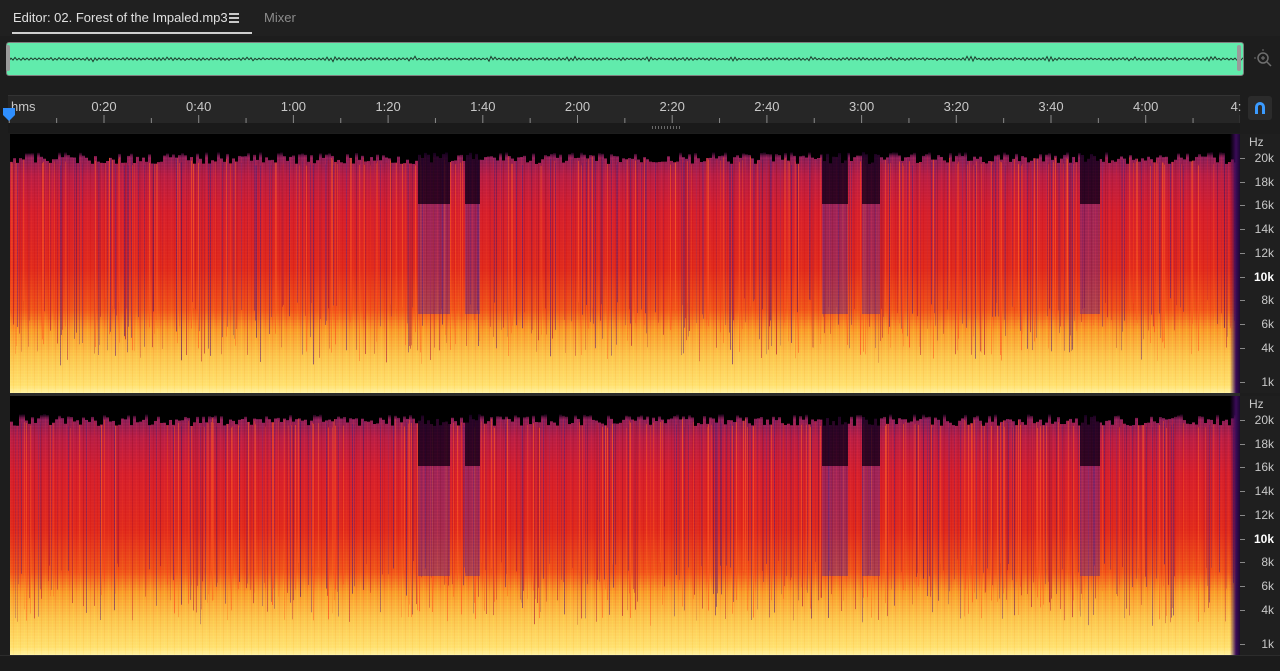  I want to click on overview-left-handle, so click(8, 58).